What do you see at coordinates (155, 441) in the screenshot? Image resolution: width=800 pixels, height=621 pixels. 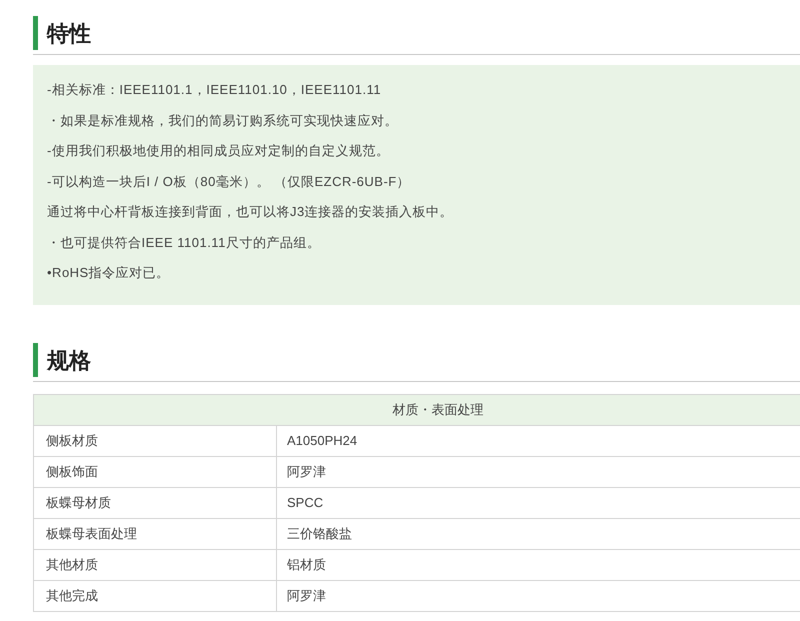 I see `table-cell: 侧板材质` at bounding box center [155, 441].